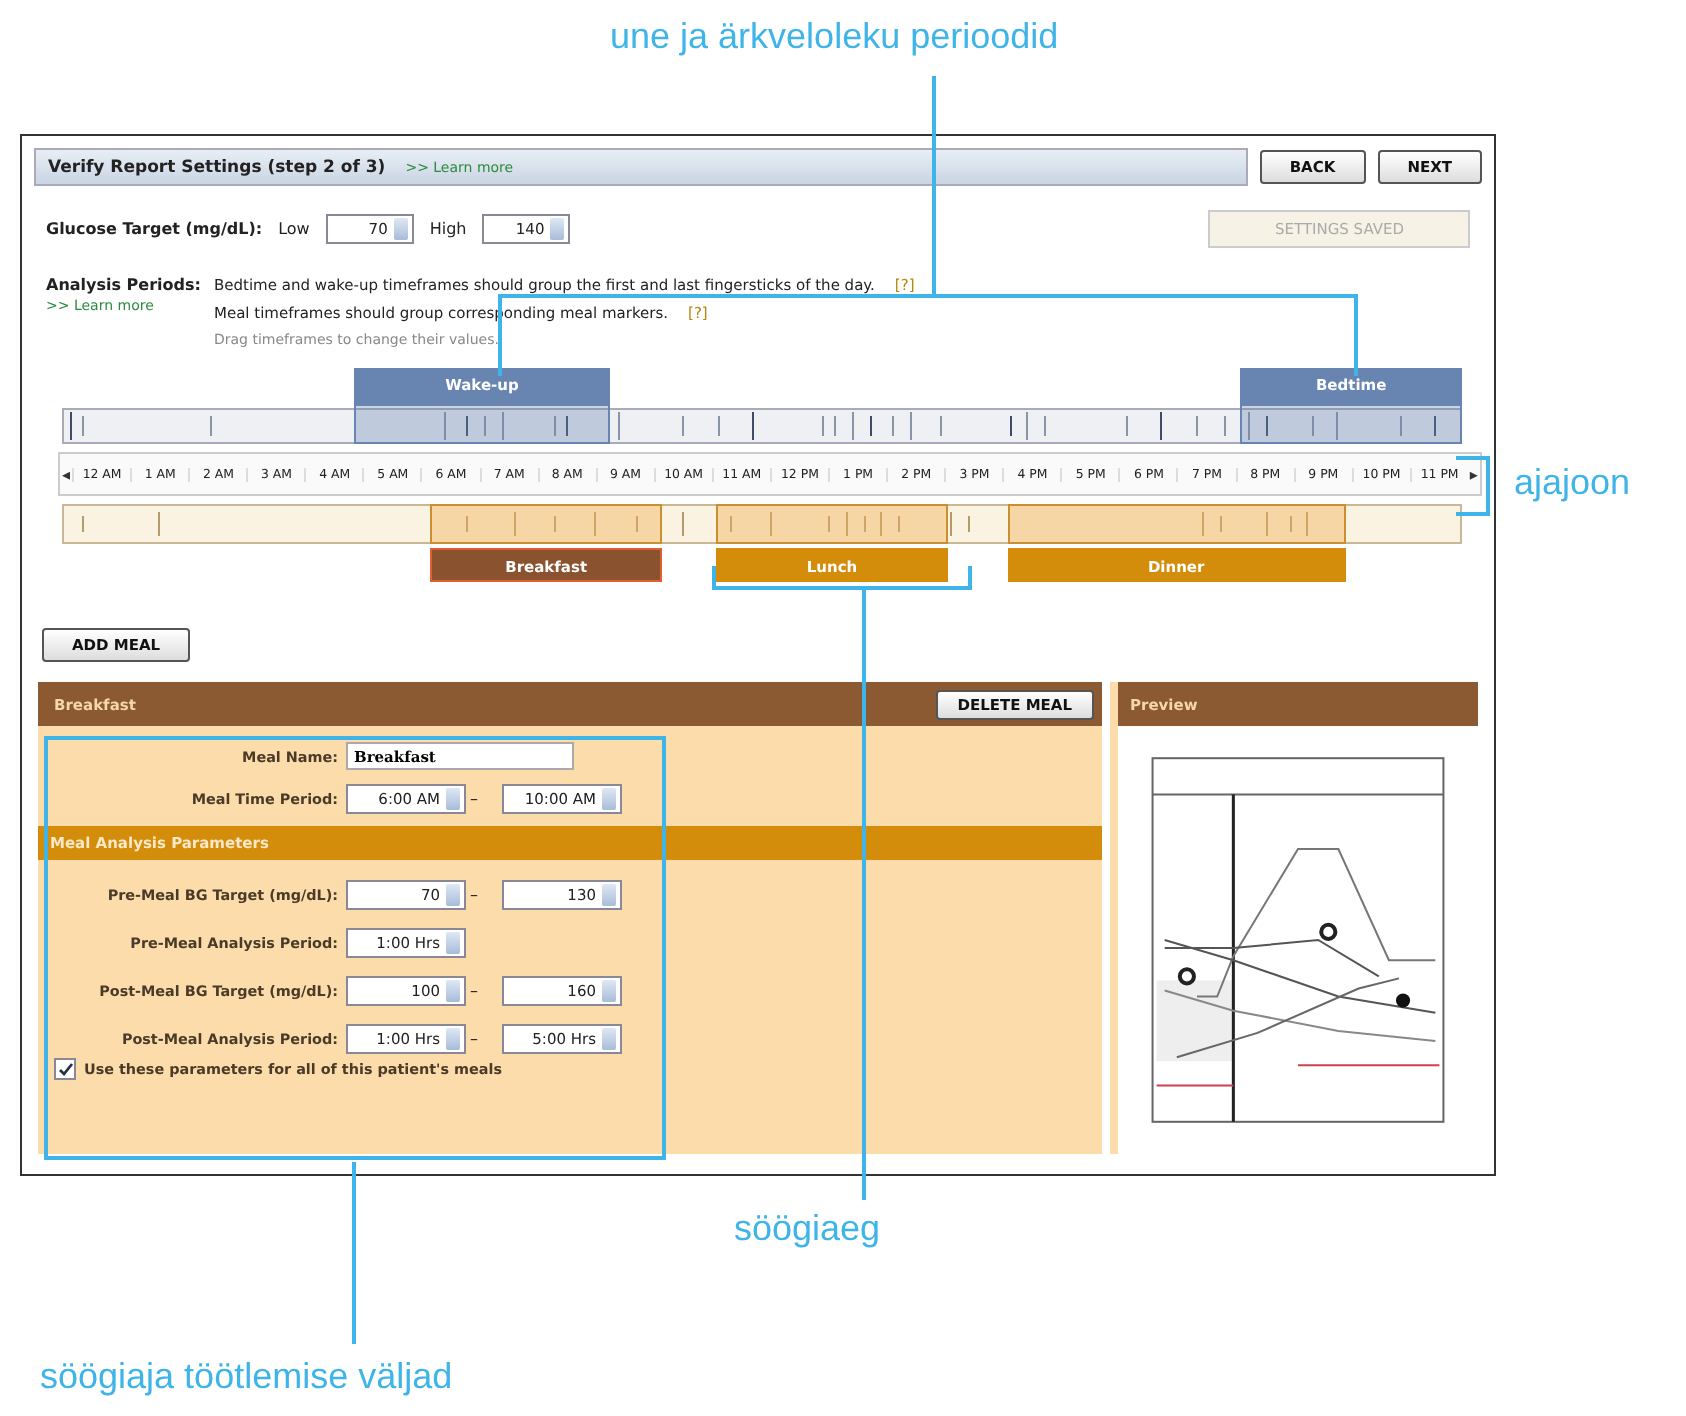 The width and height of the screenshot is (1686, 1416). Describe the element at coordinates (807, 1229) in the screenshot. I see `annotation-label: söögiaeg` at that location.